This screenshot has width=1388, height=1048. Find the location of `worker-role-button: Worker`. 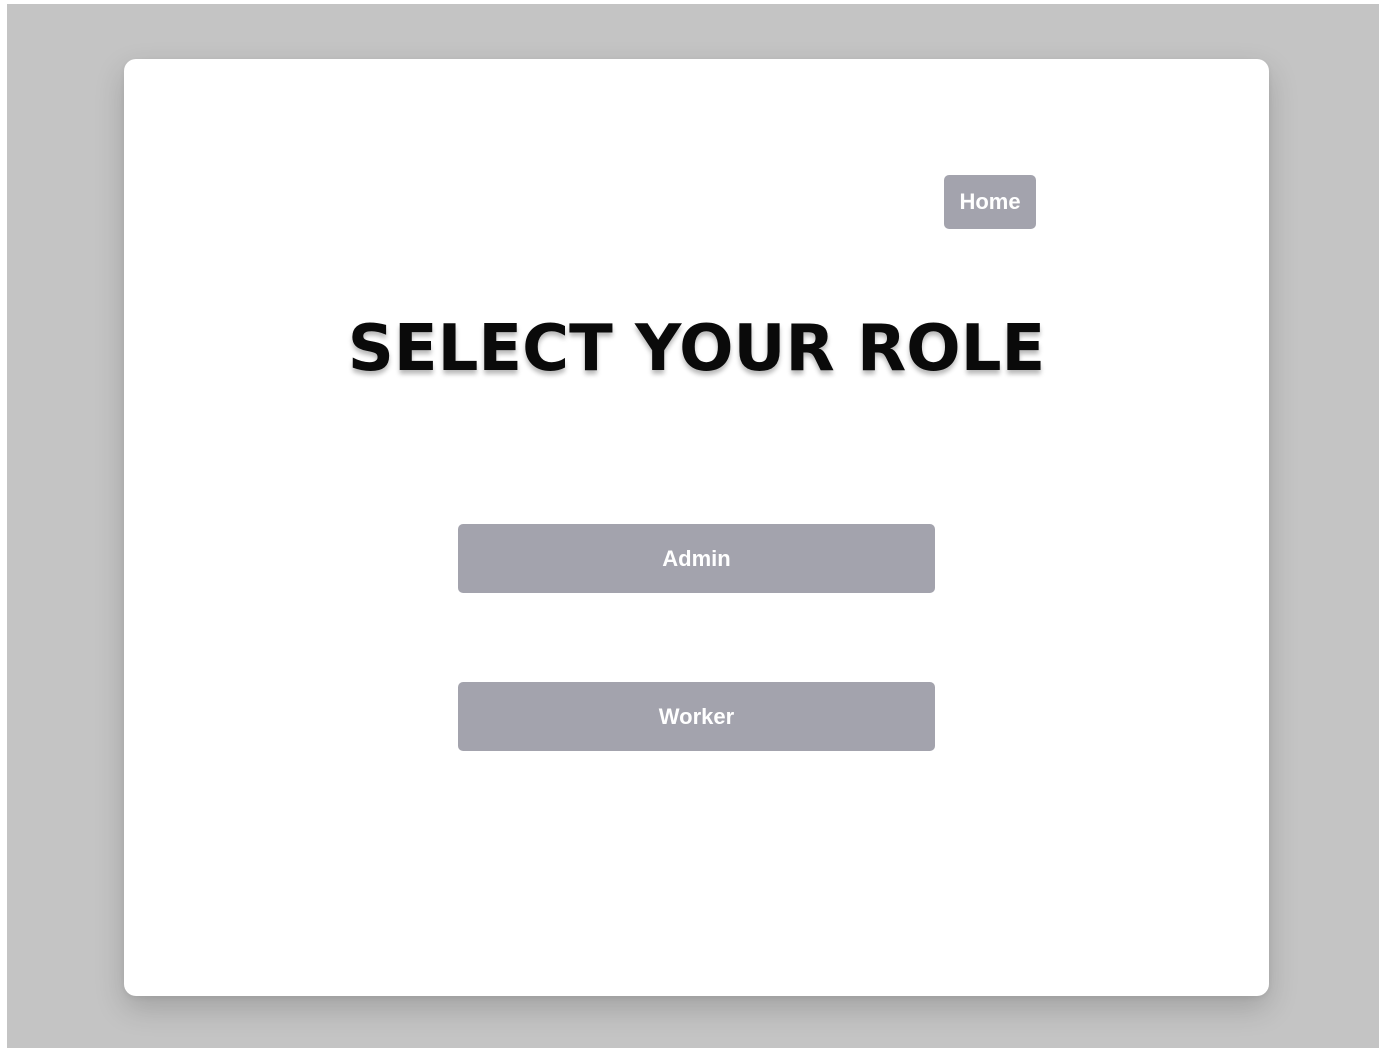

worker-role-button: Worker is located at coordinates (696, 716).